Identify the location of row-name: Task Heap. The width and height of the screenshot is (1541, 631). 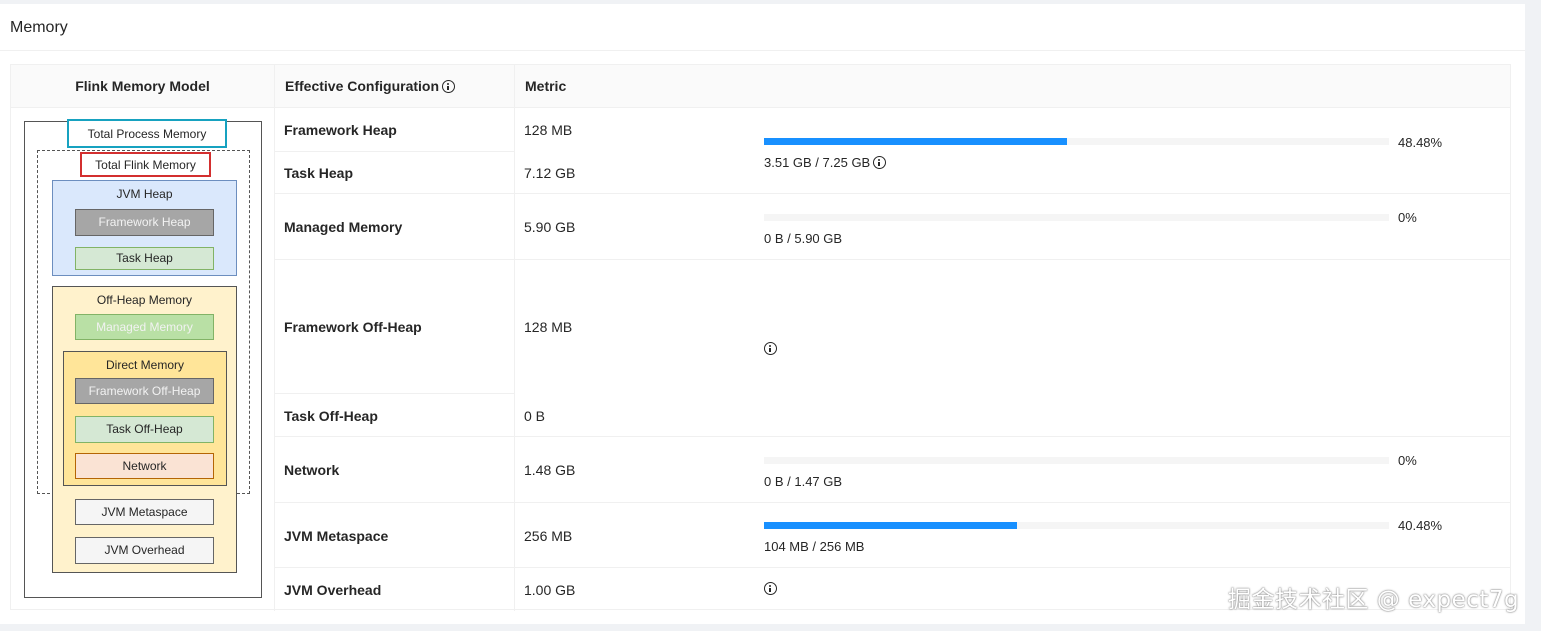
(318, 173).